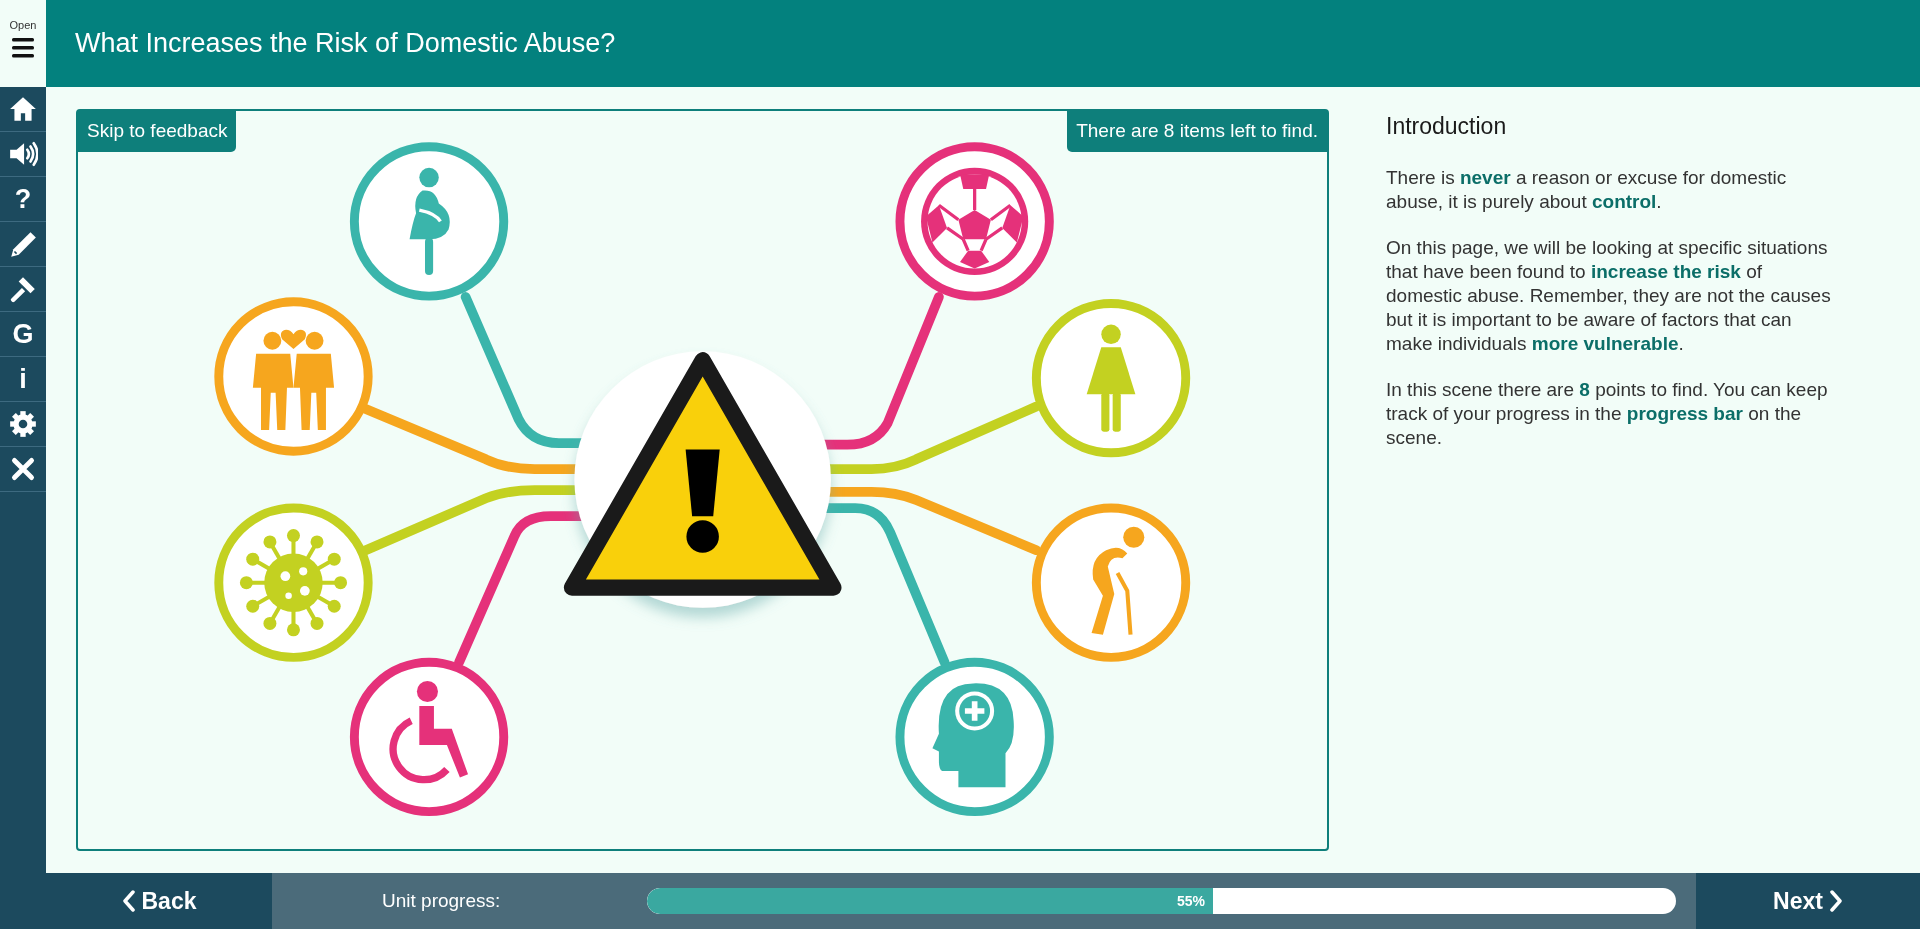  What do you see at coordinates (702, 479) in the screenshot?
I see `warning-sign-icon` at bounding box center [702, 479].